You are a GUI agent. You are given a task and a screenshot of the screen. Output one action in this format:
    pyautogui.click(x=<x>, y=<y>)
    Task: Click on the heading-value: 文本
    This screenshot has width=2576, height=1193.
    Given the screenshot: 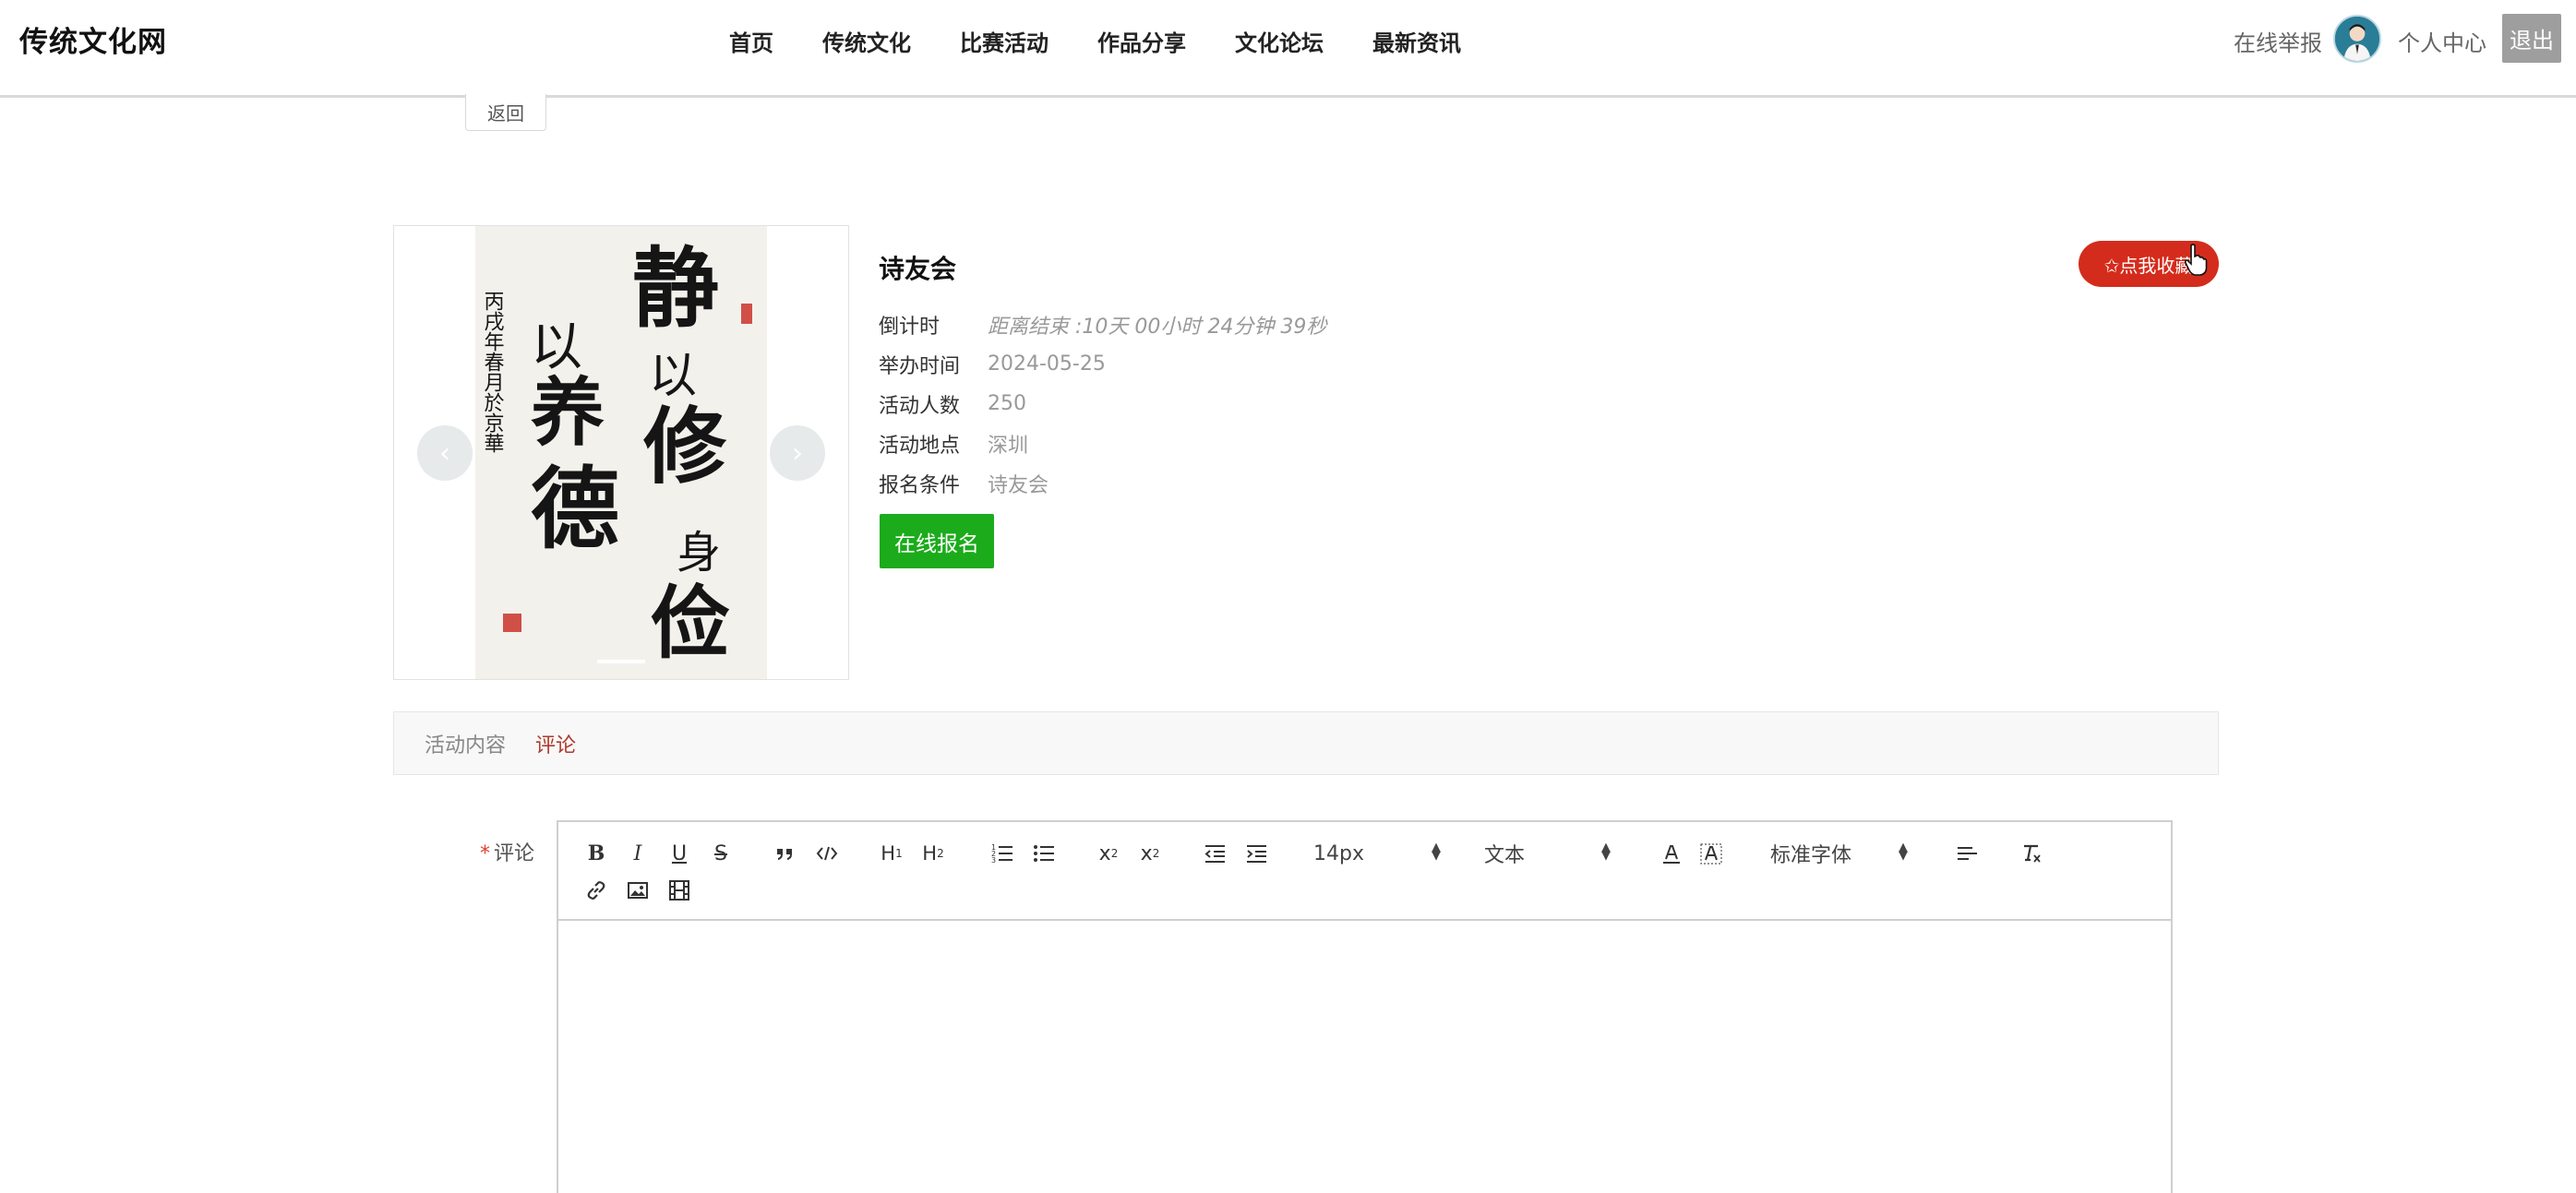 What is the action you would take?
    pyautogui.click(x=1505, y=855)
    